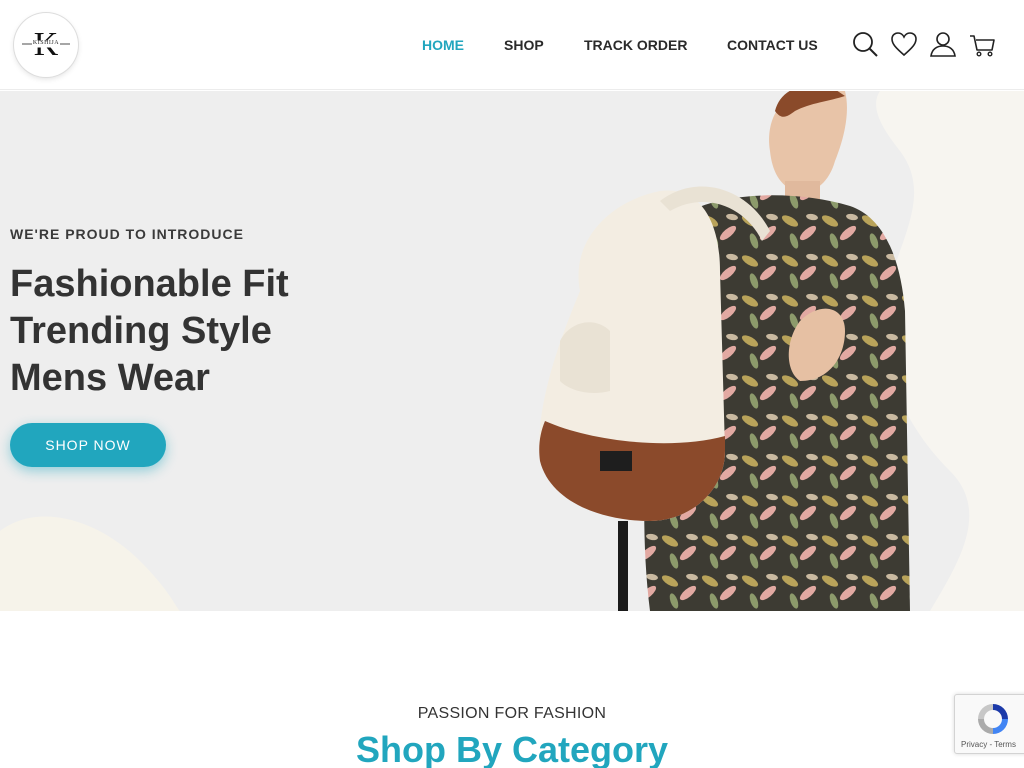 Image resolution: width=1024 pixels, height=768 pixels. Describe the element at coordinates (524, 45) in the screenshot. I see `nav-item-shop: SHOP` at that location.